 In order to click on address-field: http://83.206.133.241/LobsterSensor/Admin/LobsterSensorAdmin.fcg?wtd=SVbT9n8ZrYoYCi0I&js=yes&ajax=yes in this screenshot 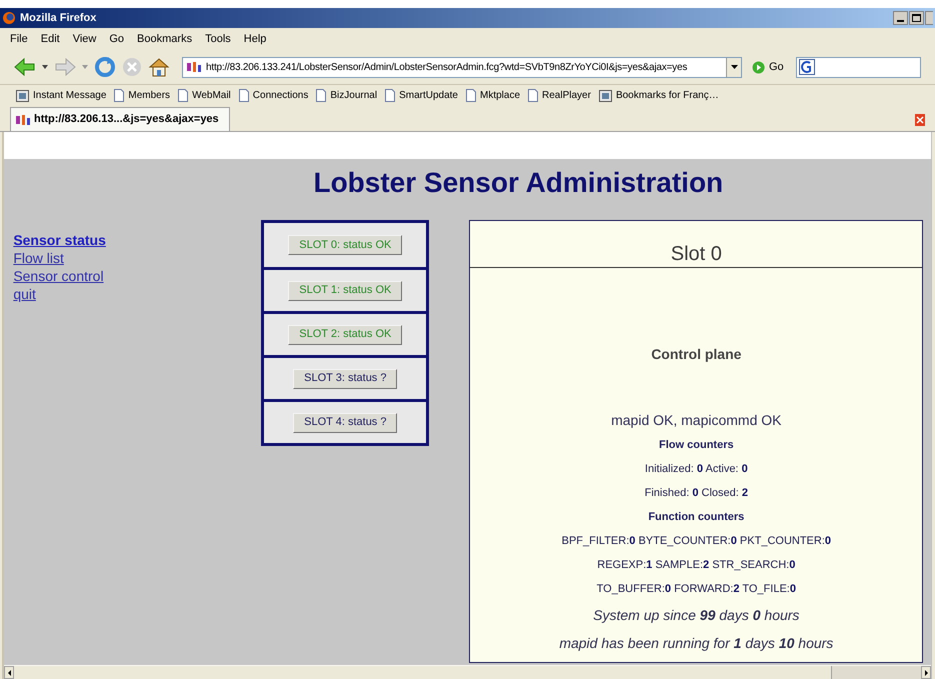, I will do `click(462, 67)`.